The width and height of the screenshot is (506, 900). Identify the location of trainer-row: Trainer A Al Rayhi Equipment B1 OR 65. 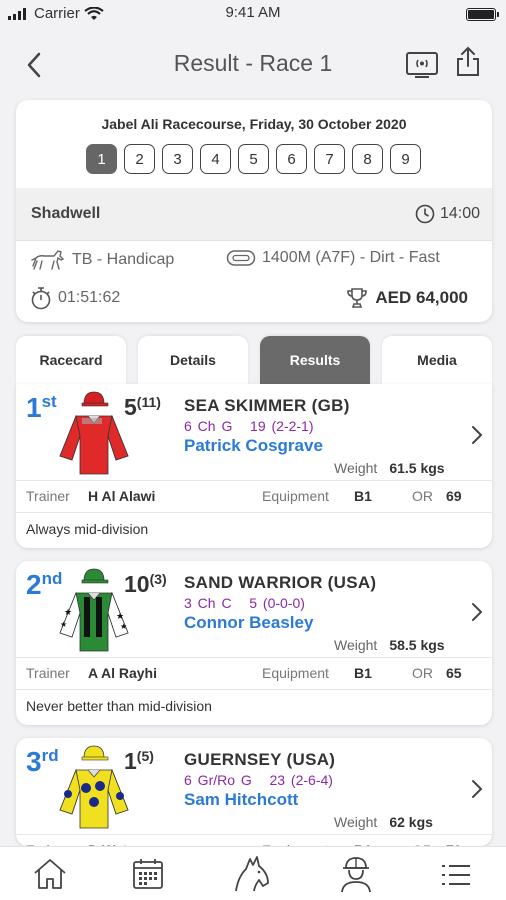
(254, 673).